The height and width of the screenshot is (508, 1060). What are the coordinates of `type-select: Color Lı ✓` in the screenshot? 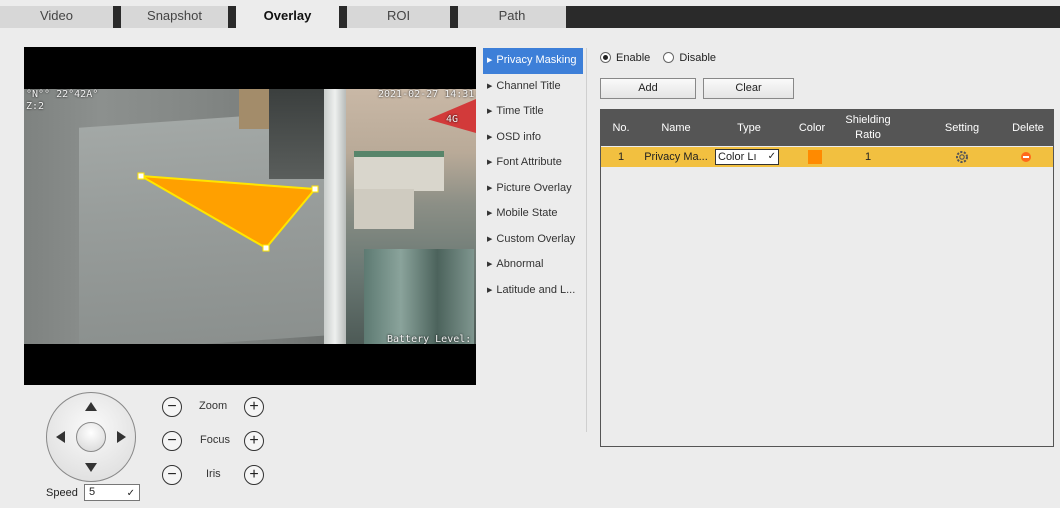 It's located at (747, 157).